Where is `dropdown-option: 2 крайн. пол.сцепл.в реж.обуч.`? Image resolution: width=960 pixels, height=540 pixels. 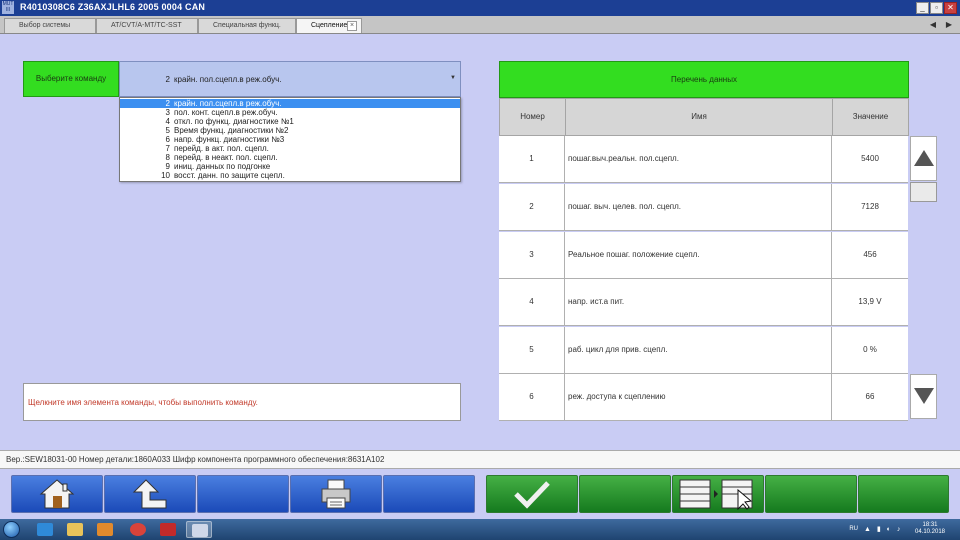 dropdown-option: 2 крайн. пол.сцепл.в реж.обуч. is located at coordinates (290, 103).